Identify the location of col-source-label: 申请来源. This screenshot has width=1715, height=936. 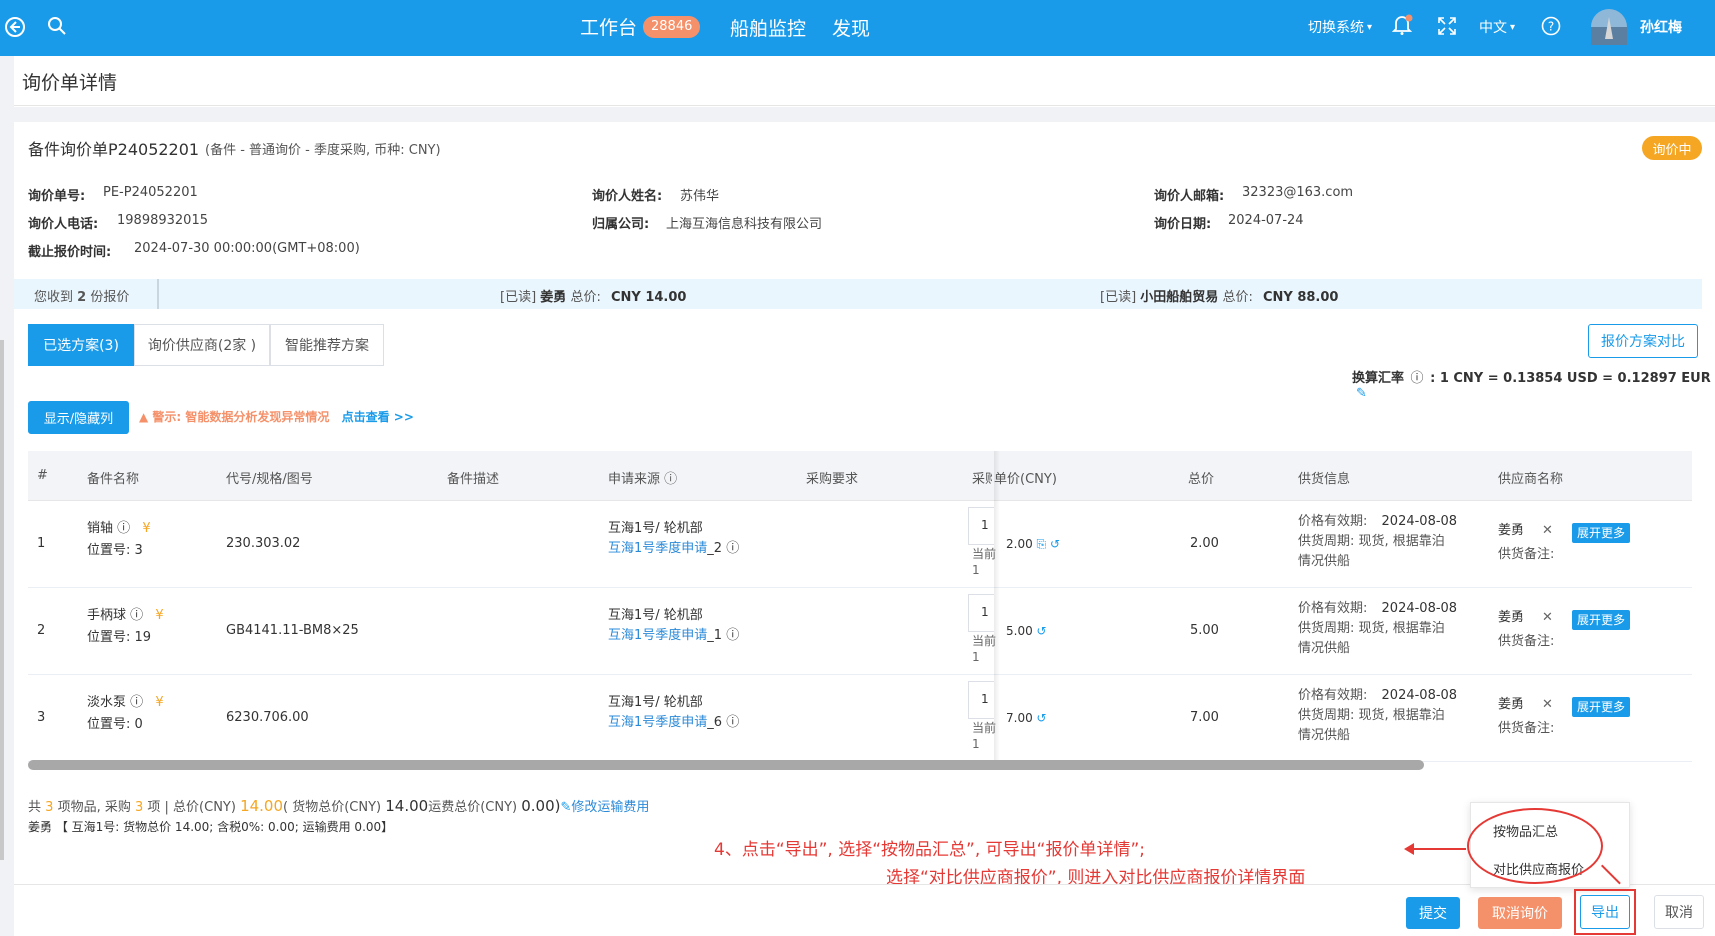
(634, 479).